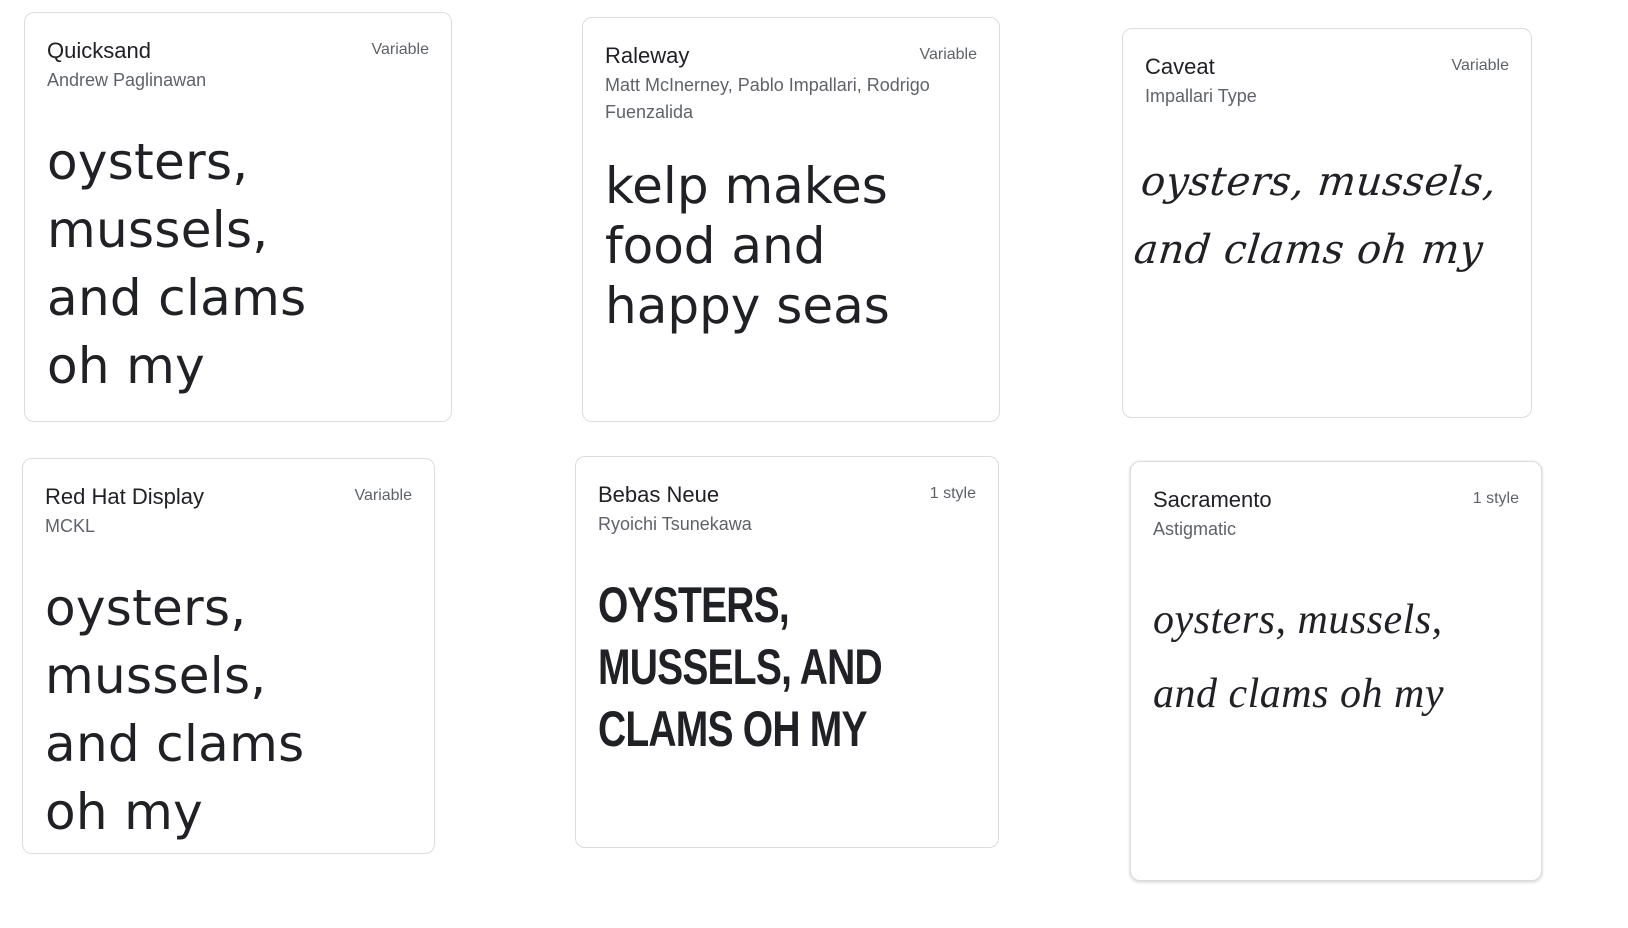 Image resolution: width=1628 pixels, height=928 pixels. I want to click on card-header: Quicksand Andrew Paglinawan Variable, so click(238, 65).